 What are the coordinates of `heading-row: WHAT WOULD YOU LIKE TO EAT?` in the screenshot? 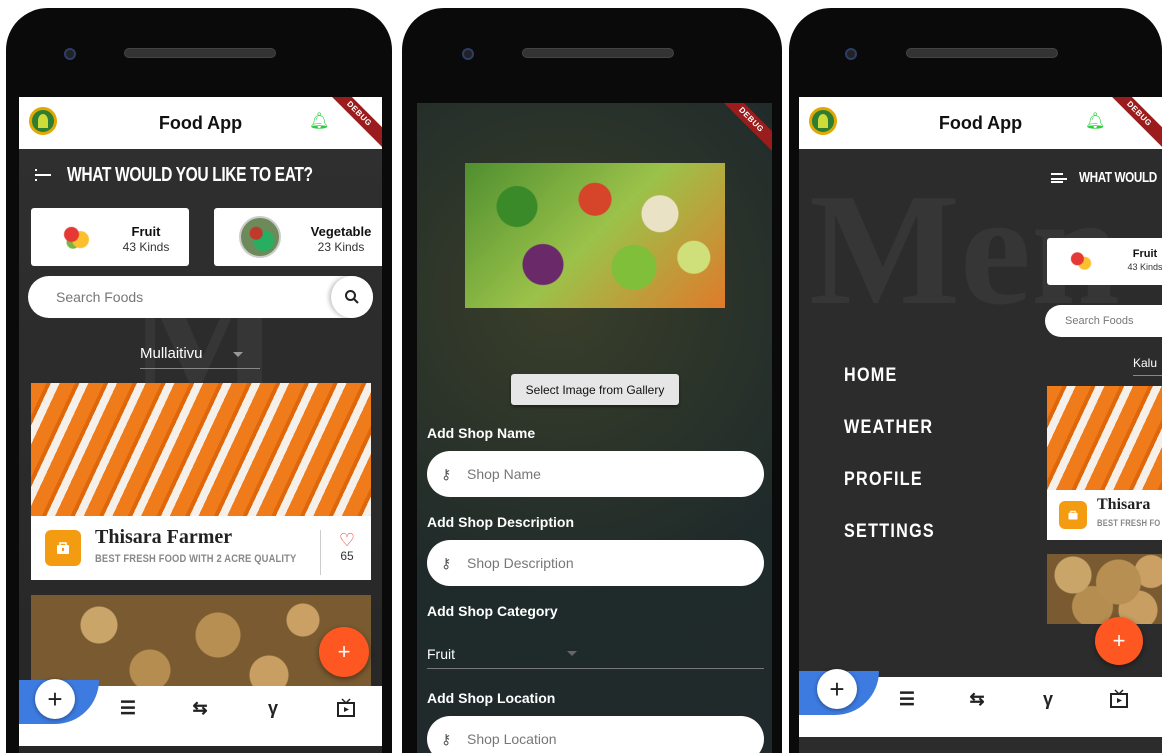 It's located at (200, 175).